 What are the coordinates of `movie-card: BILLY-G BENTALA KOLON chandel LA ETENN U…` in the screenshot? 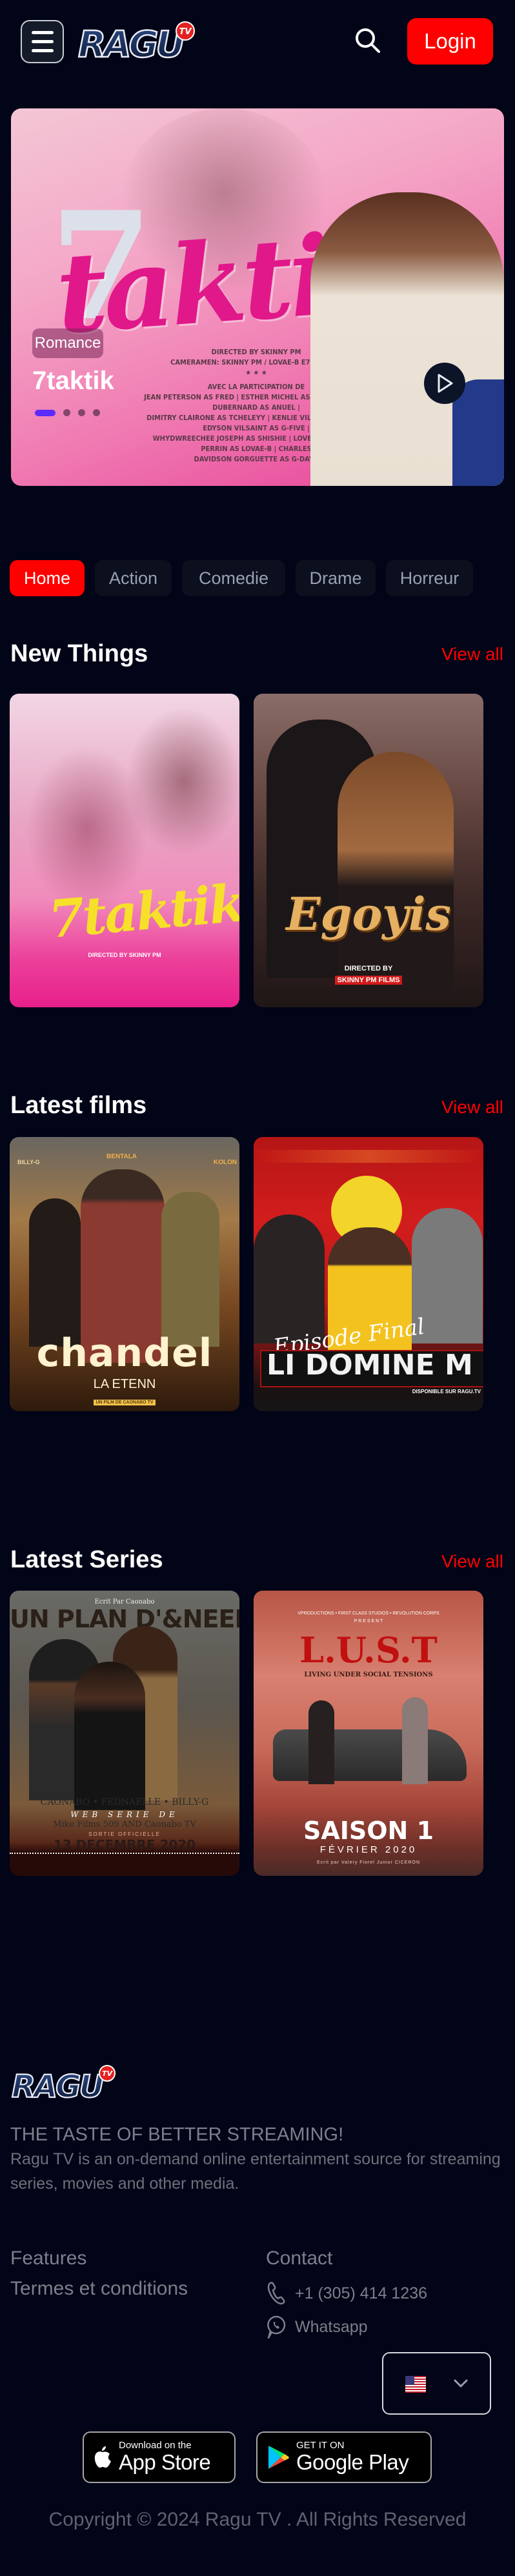 It's located at (124, 1274).